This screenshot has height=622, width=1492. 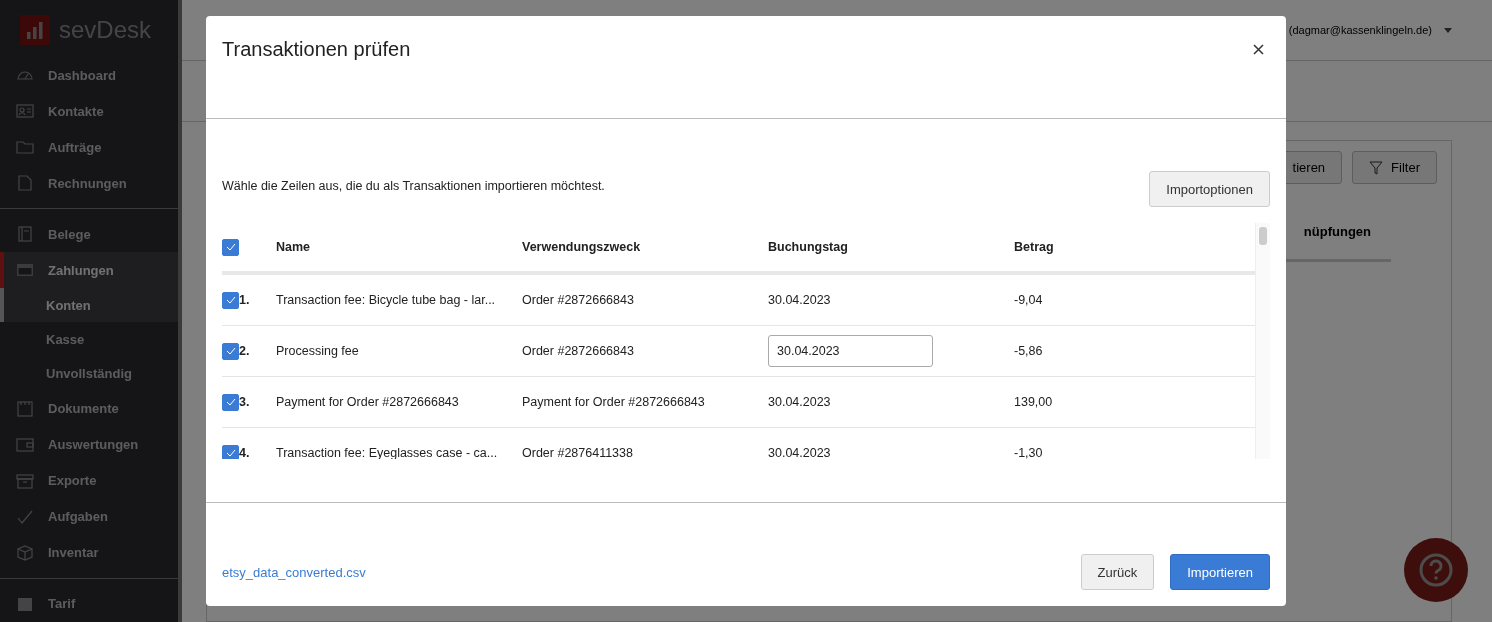 I want to click on scrollbar, so click(x=1262, y=341).